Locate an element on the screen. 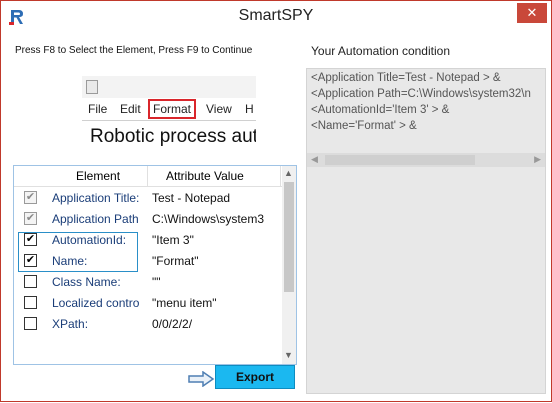  window-title: SmartSPY is located at coordinates (276, 15).